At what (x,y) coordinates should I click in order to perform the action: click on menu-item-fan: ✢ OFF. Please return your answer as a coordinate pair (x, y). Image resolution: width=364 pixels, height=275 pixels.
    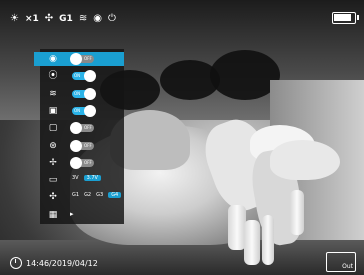
    Looking at the image, I should click on (82, 163).